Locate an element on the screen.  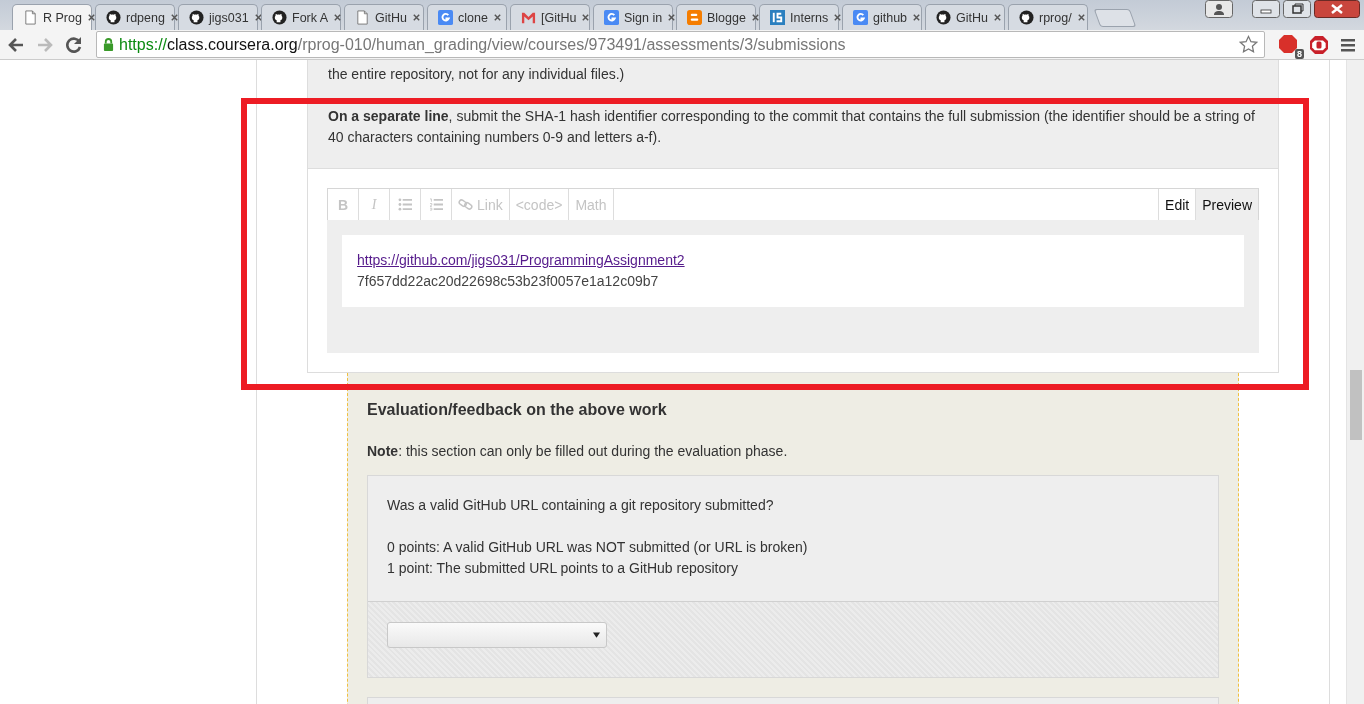
instruction-text: the entire repository, not for any individual files.) is located at coordinates (477, 74).